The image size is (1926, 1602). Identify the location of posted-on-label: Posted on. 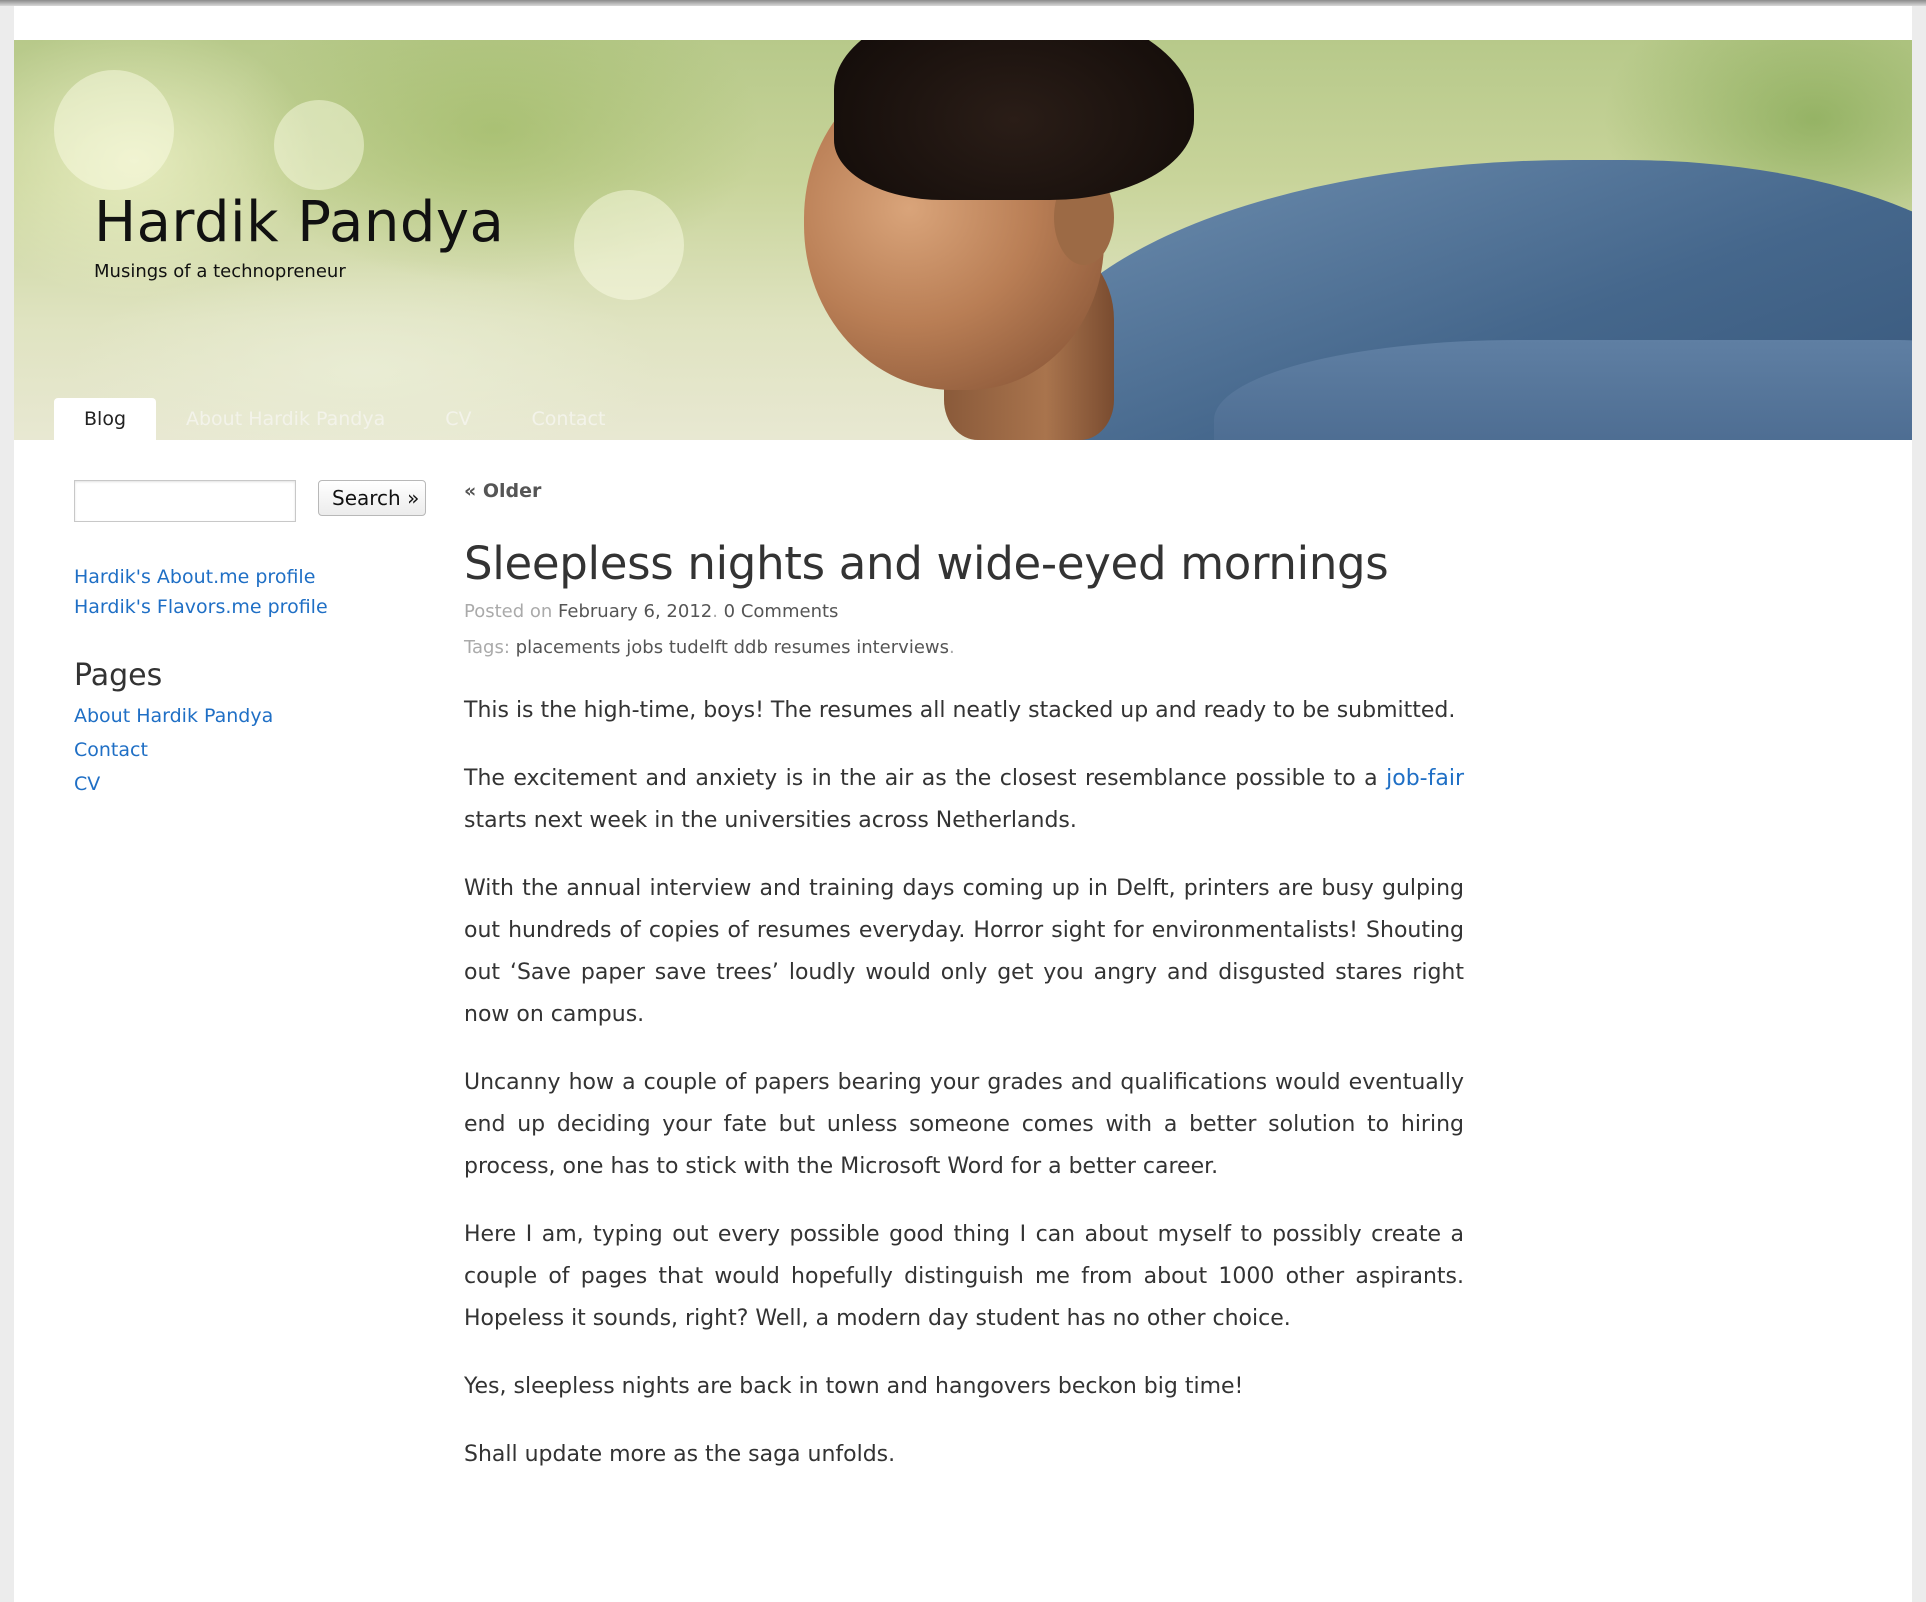
(511, 611).